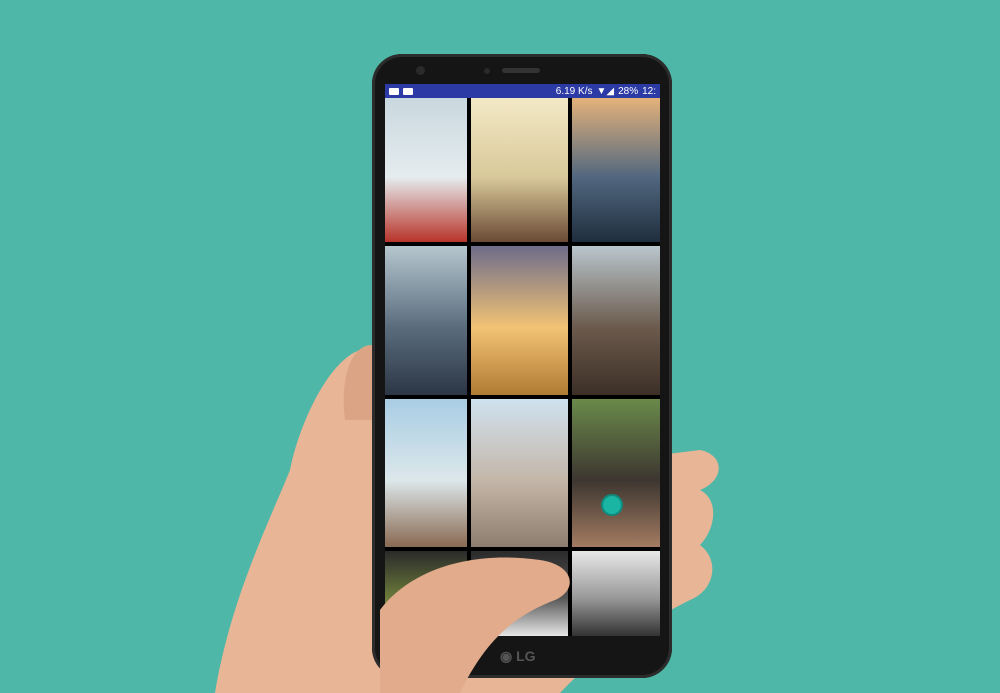 The height and width of the screenshot is (693, 1000). Describe the element at coordinates (487, 71) in the screenshot. I see `sensor-icon` at that location.